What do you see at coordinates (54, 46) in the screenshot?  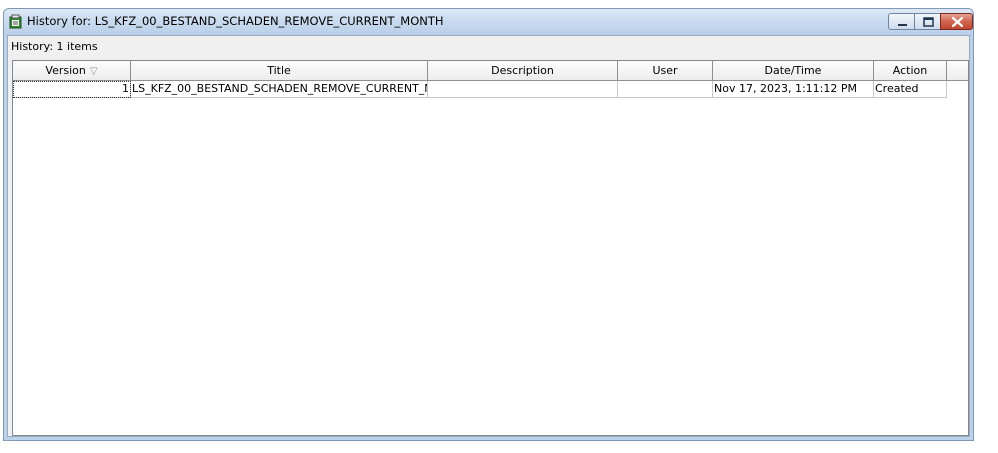 I see `history-count-label: History: 1 items` at bounding box center [54, 46].